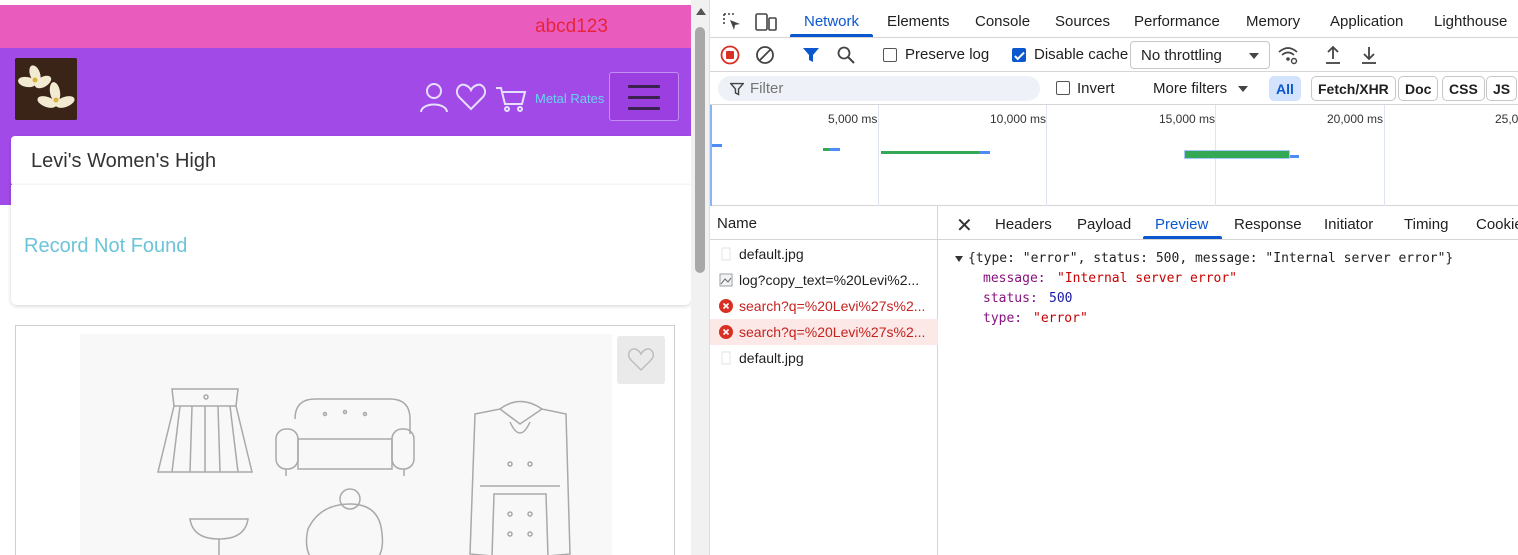 The image size is (1518, 555). I want to click on wishlist-button, so click(641, 360).